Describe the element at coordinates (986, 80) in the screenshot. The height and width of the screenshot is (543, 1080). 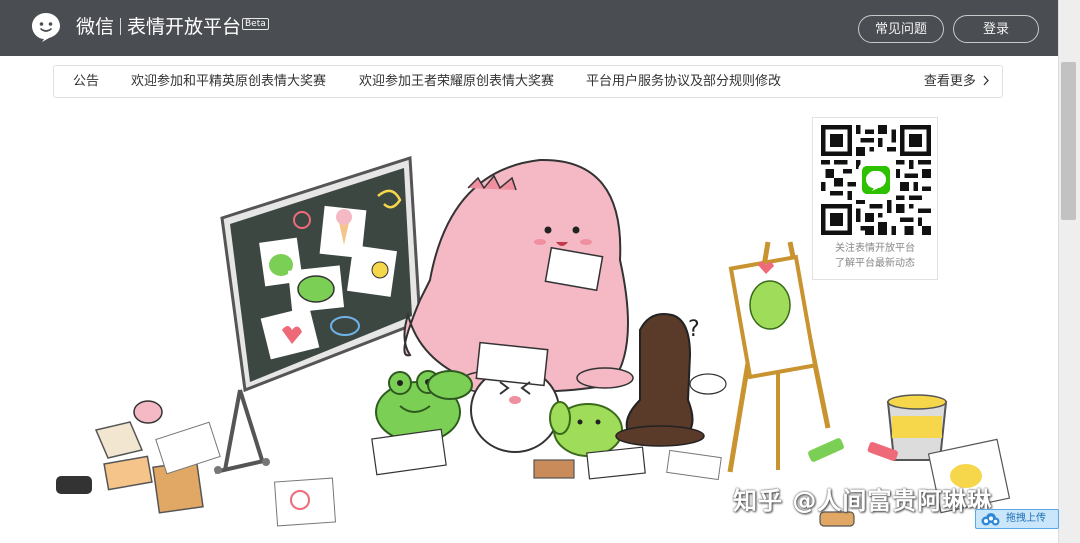
I see `chevron-right-icon` at that location.